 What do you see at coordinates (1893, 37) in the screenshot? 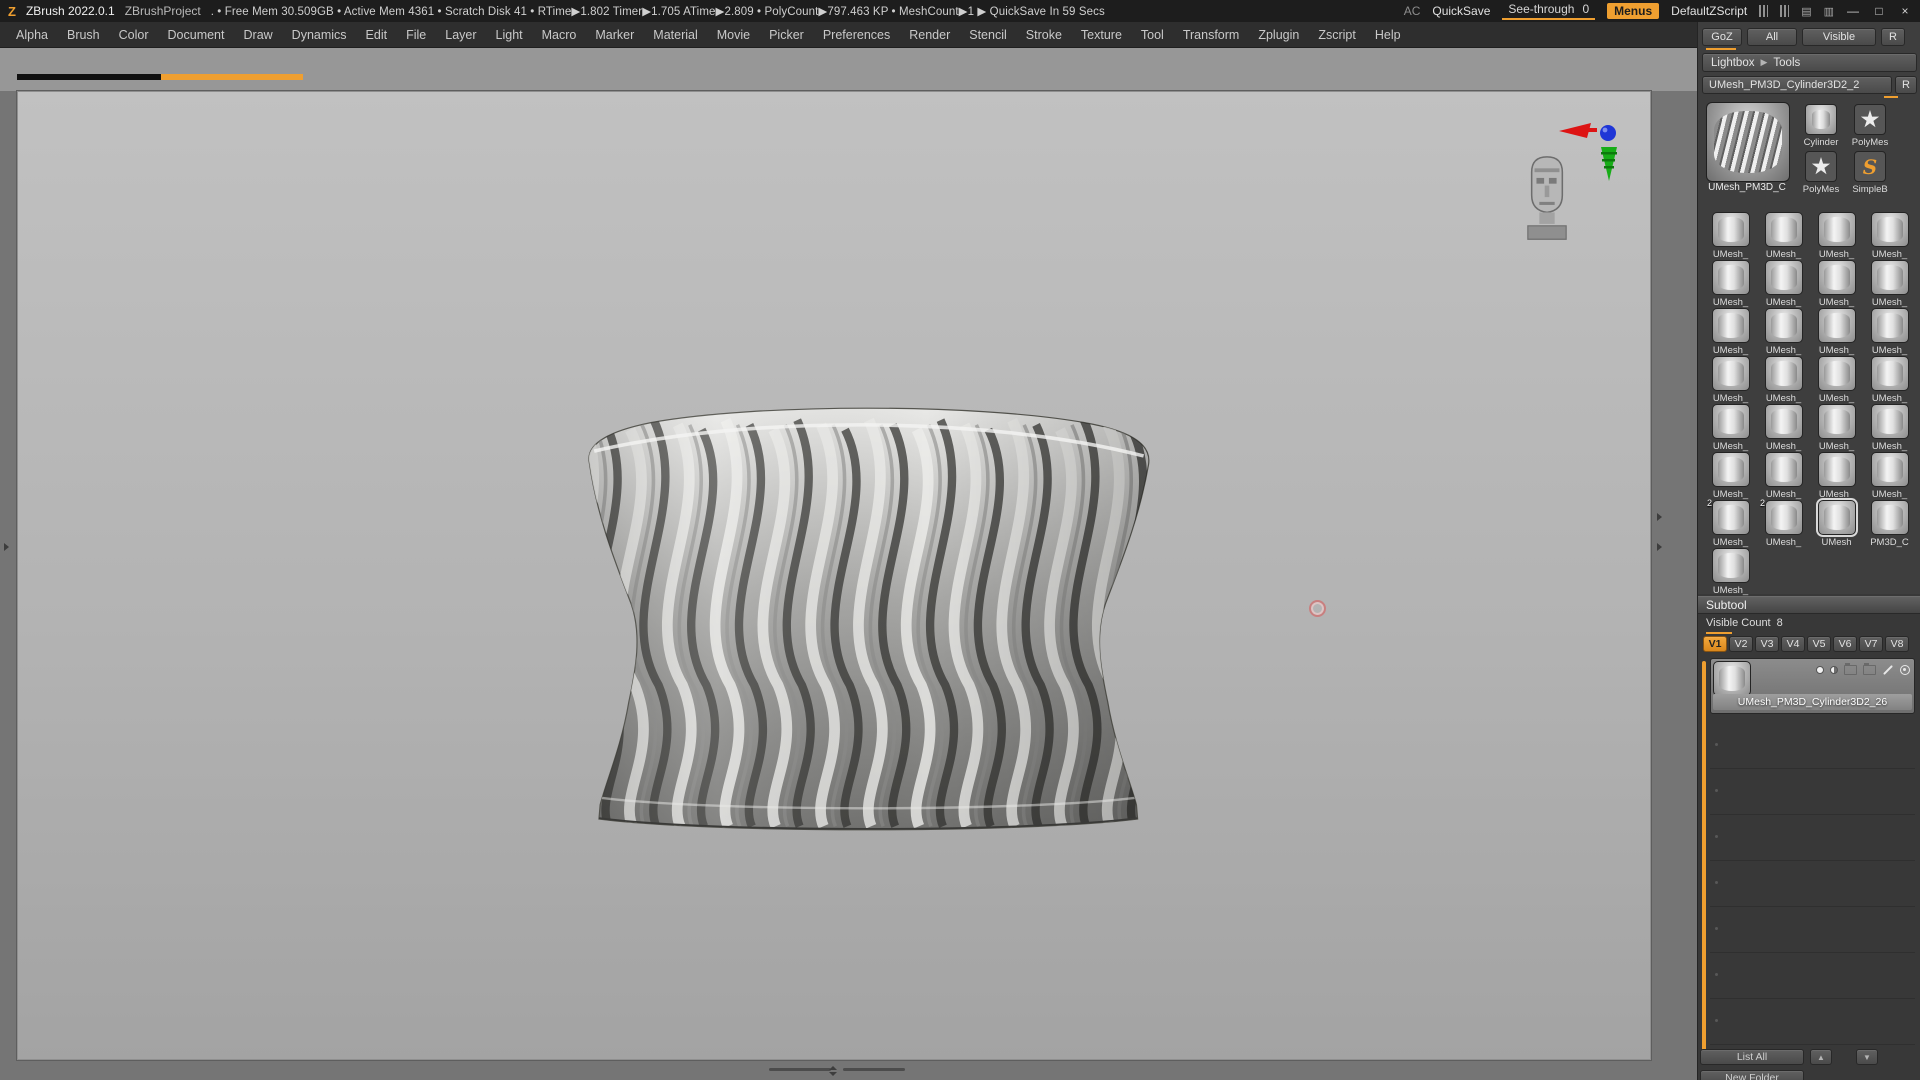
I see `r-button: R` at bounding box center [1893, 37].